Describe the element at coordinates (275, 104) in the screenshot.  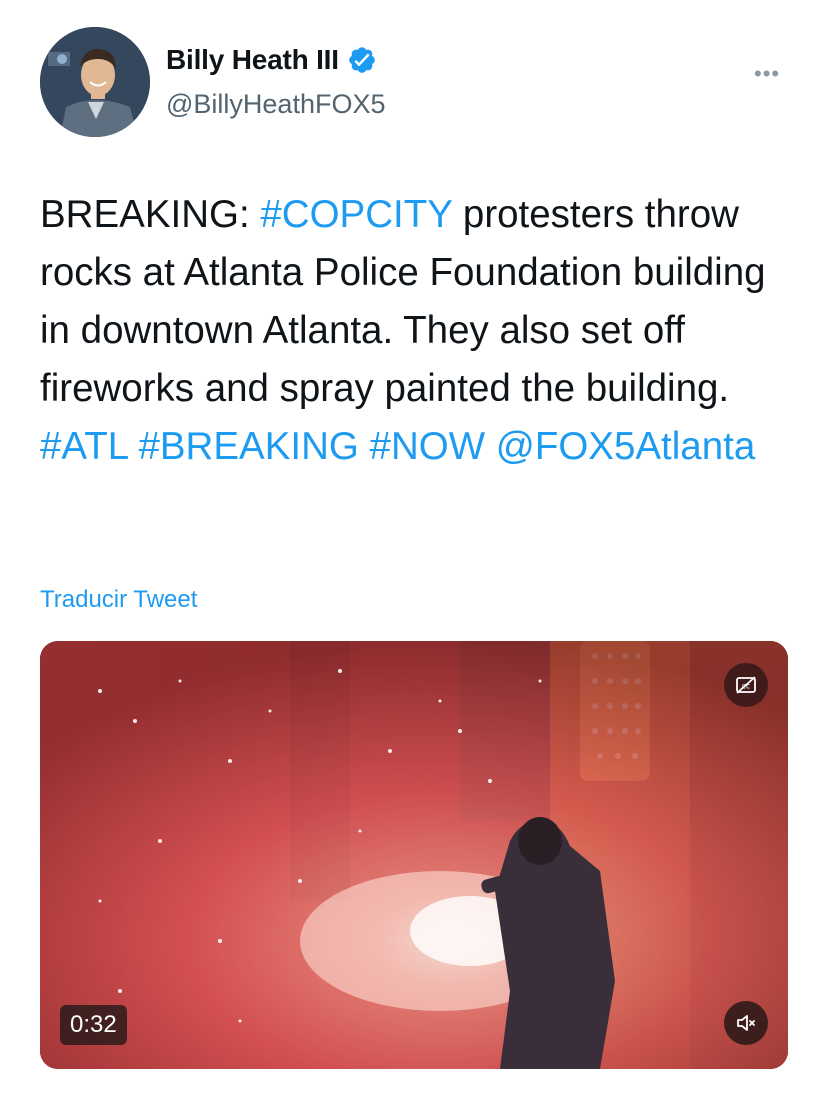
I see `author-handle: @BillyHeathFOX5` at that location.